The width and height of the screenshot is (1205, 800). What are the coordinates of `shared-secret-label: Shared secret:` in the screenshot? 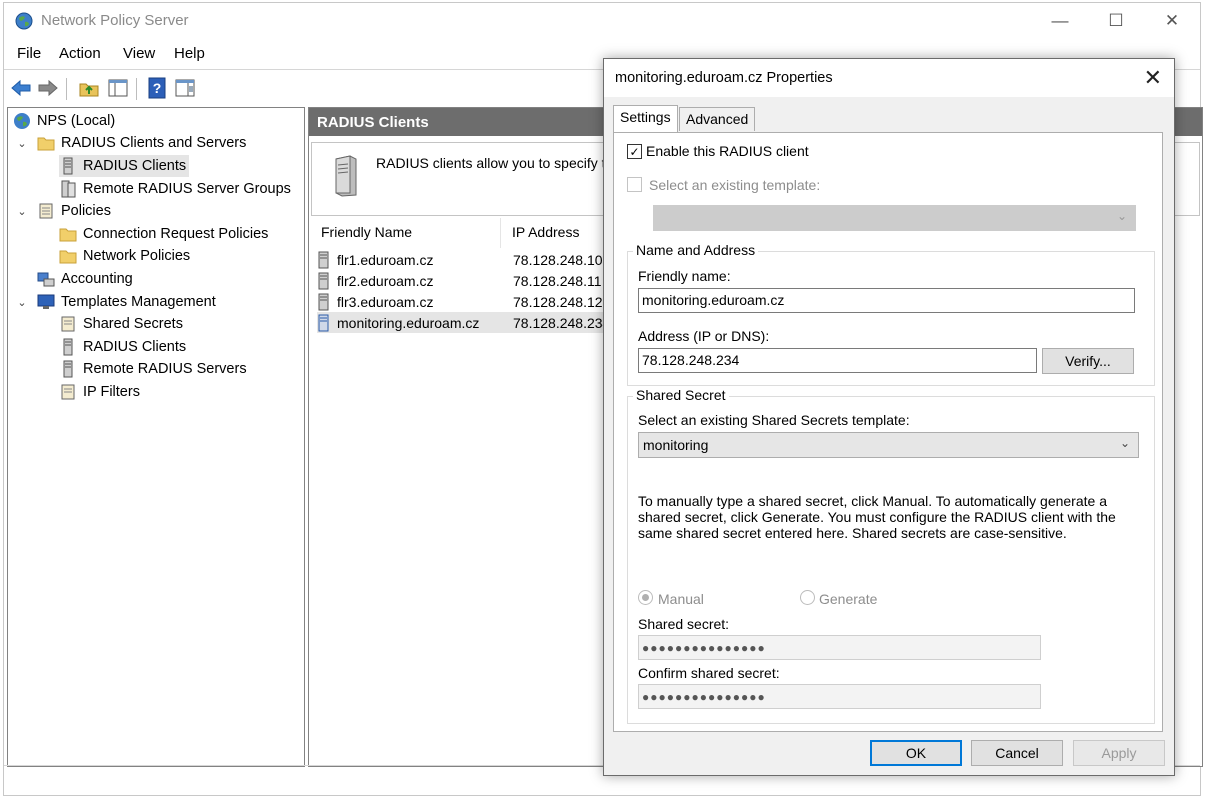 It's located at (684, 624).